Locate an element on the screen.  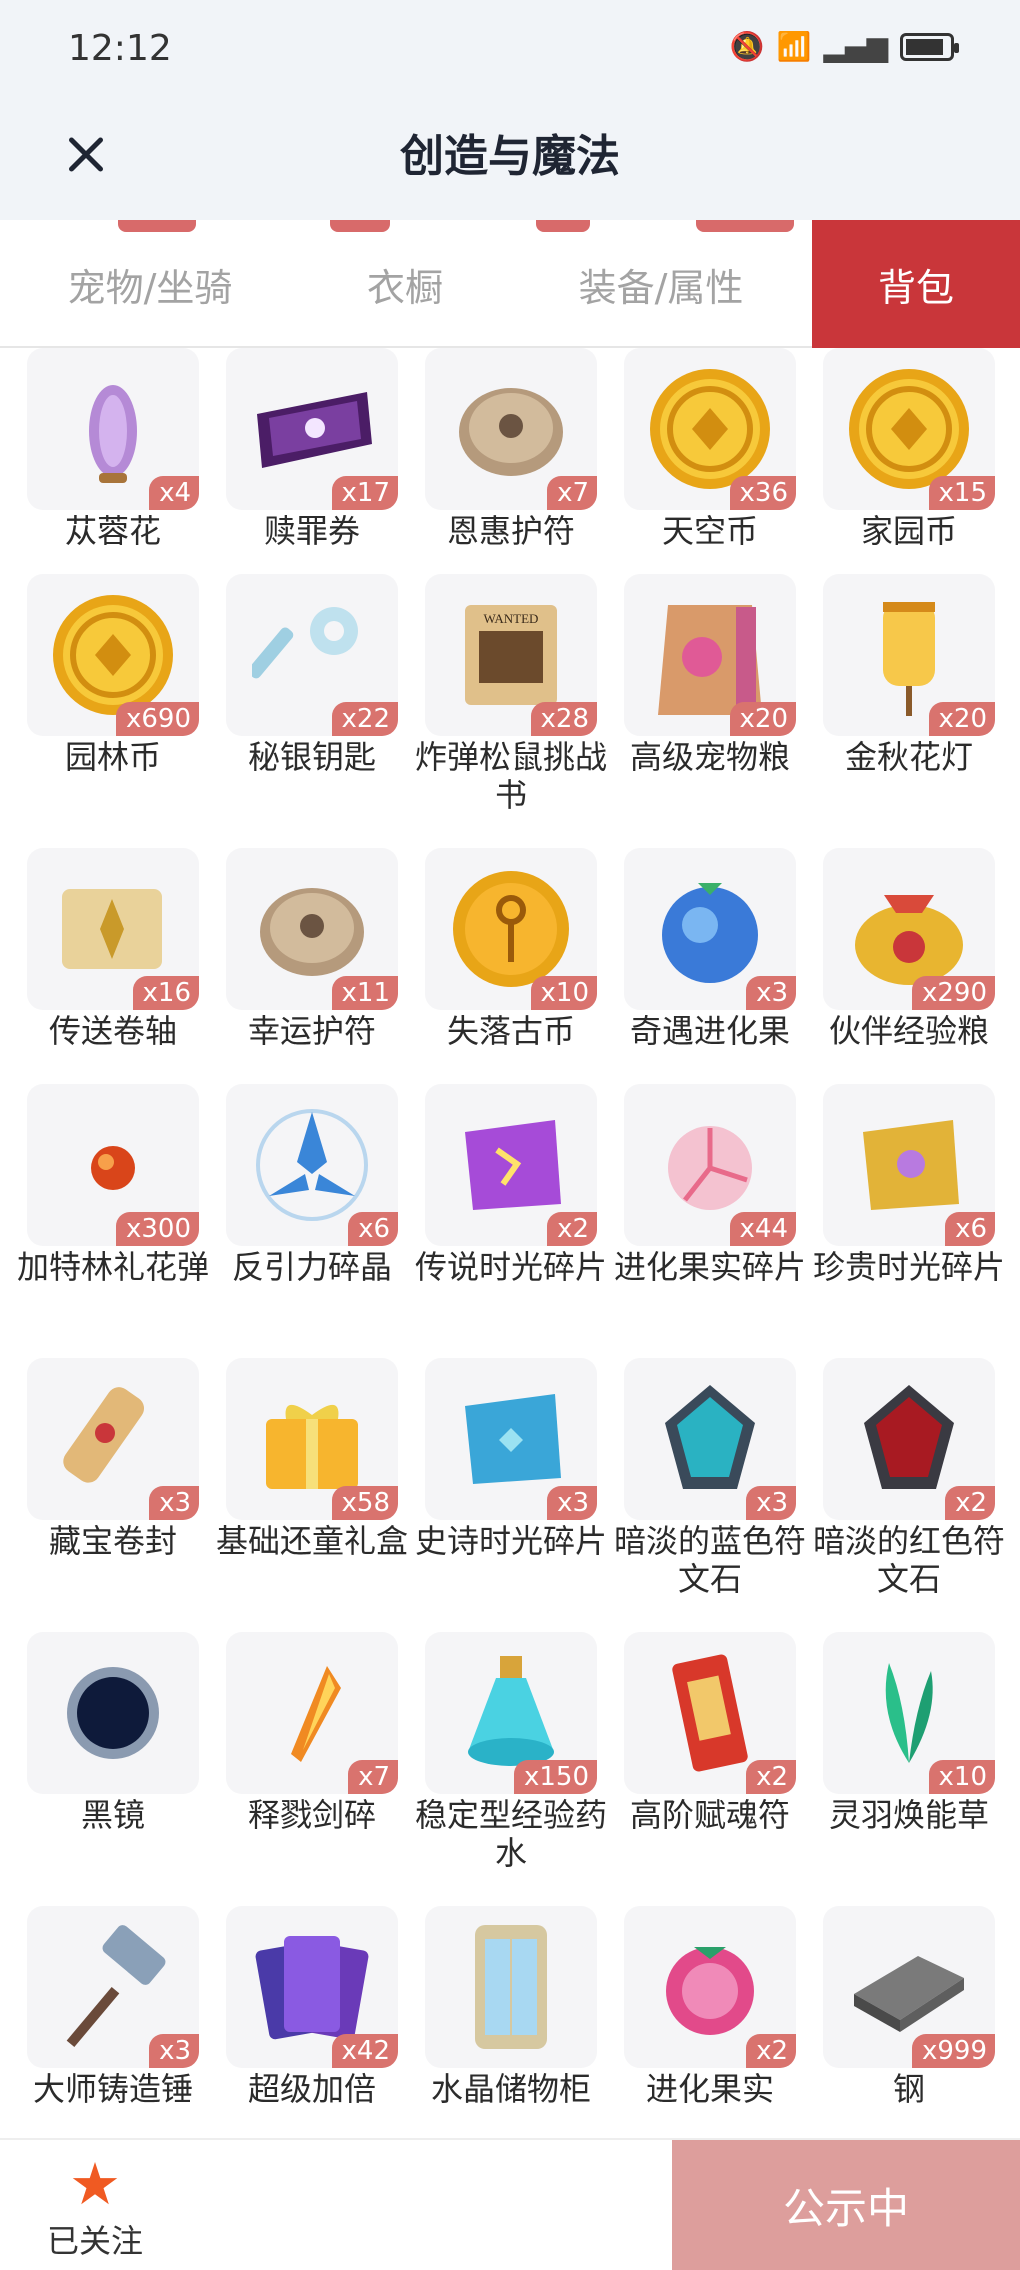
inventory-item: x3 史诗时光碎片 is located at coordinates (511, 1459).